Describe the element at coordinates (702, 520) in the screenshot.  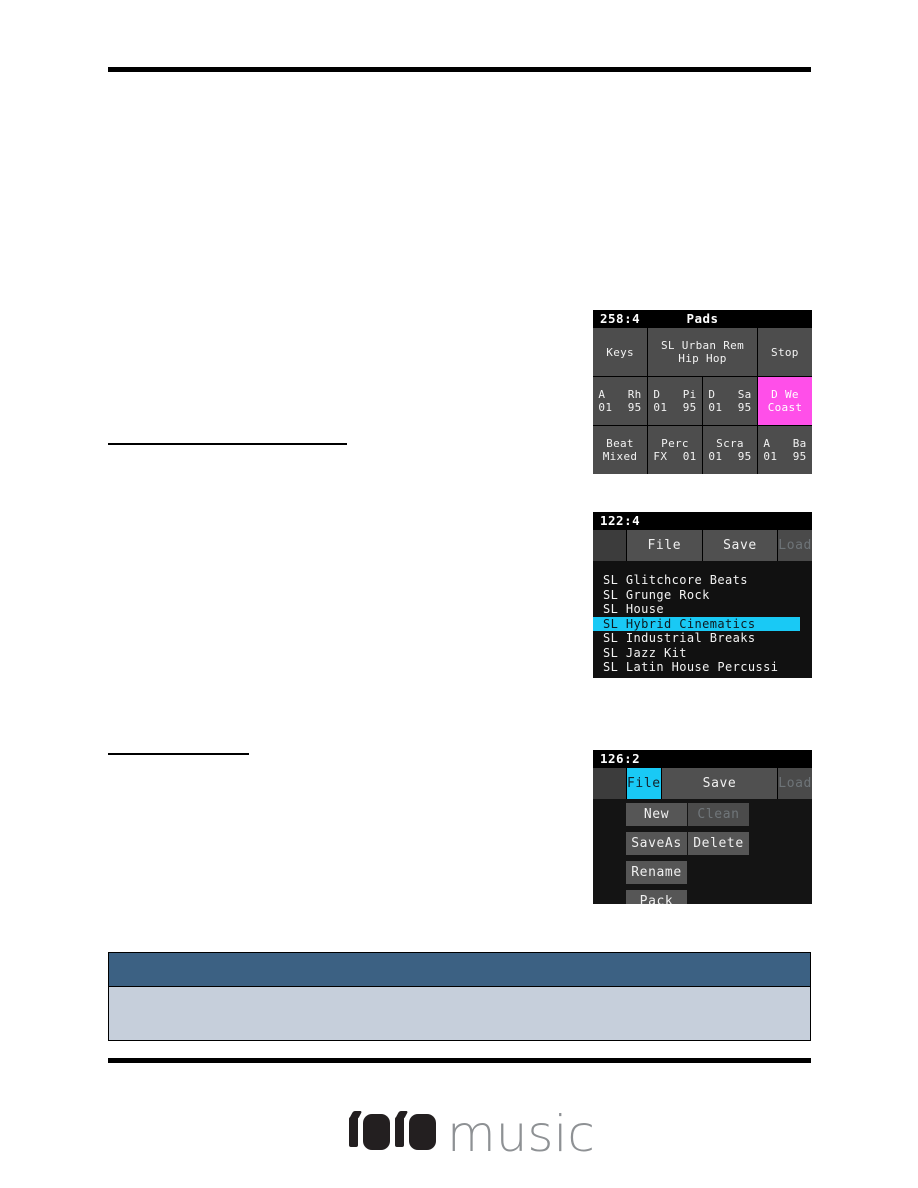
I see `file-list-titlebar: 122:4` at that location.